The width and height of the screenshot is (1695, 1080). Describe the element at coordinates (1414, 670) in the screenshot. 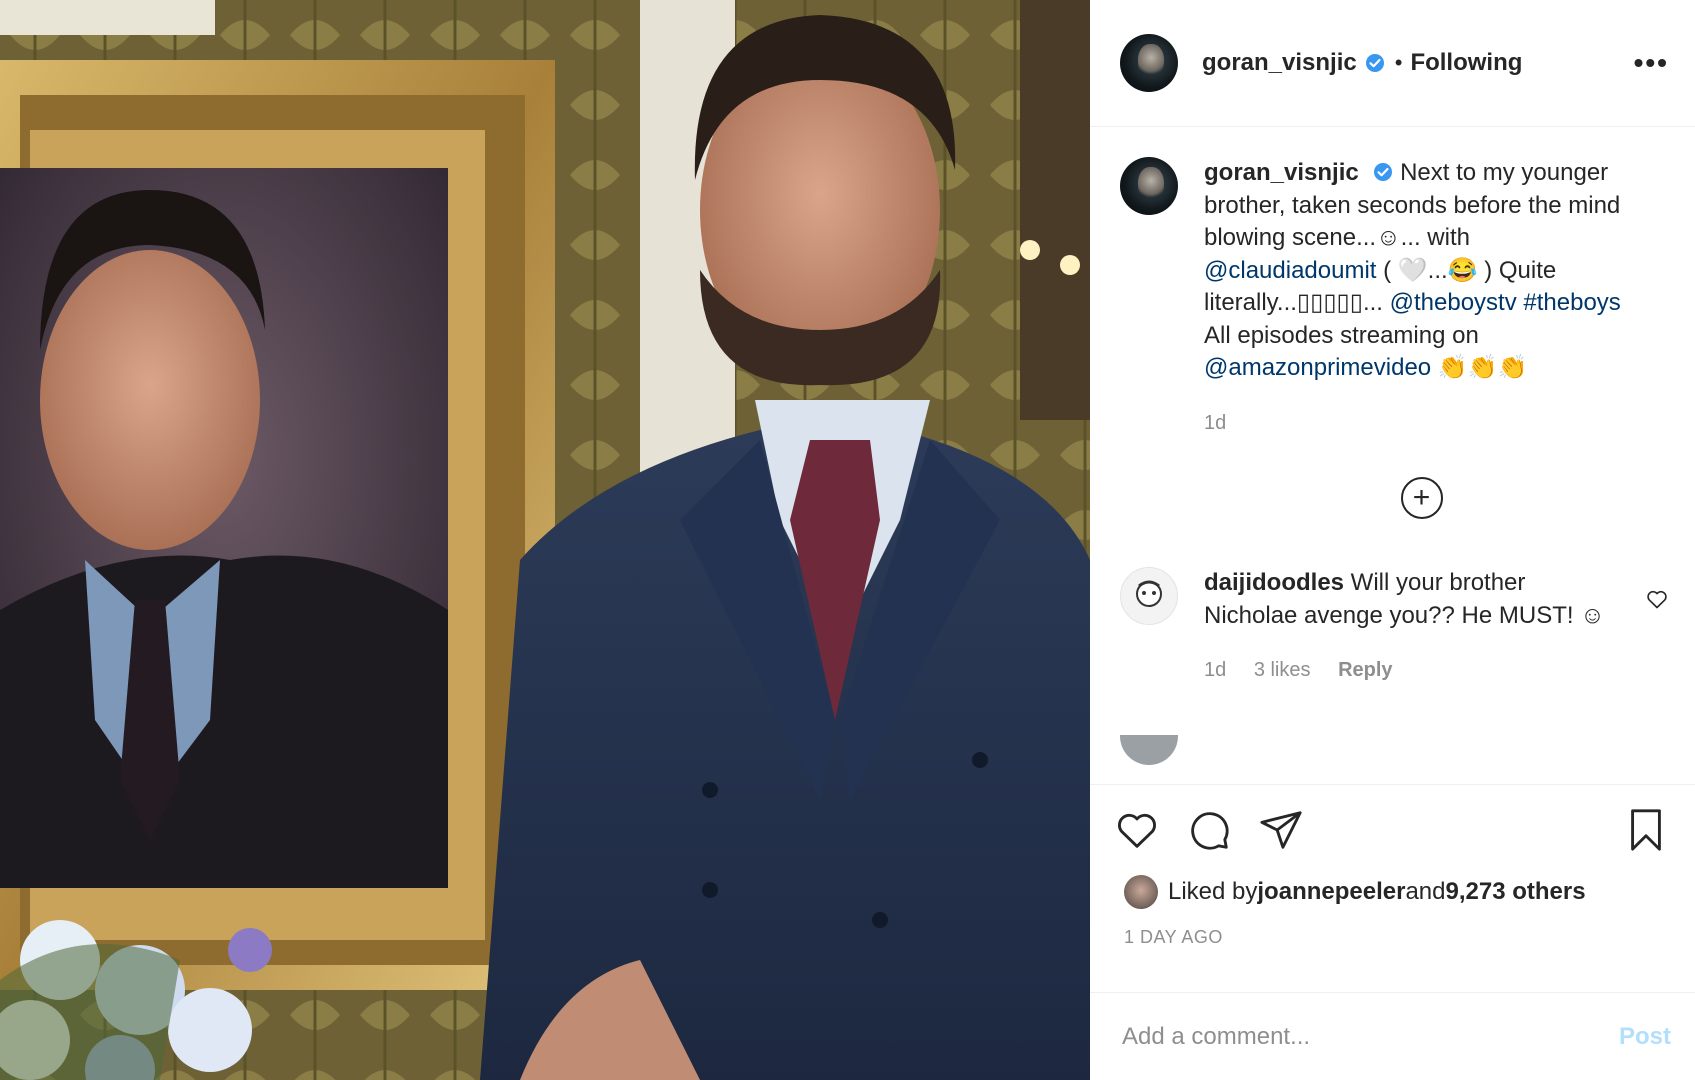

I see `comment-meta: 1d 3 likes Reply` at that location.